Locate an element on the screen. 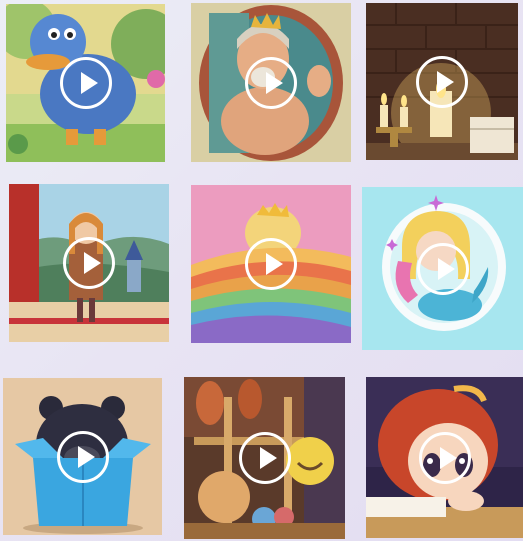 This screenshot has width=523, height=541. video-thumbnail-king-mirror is located at coordinates (271, 82).